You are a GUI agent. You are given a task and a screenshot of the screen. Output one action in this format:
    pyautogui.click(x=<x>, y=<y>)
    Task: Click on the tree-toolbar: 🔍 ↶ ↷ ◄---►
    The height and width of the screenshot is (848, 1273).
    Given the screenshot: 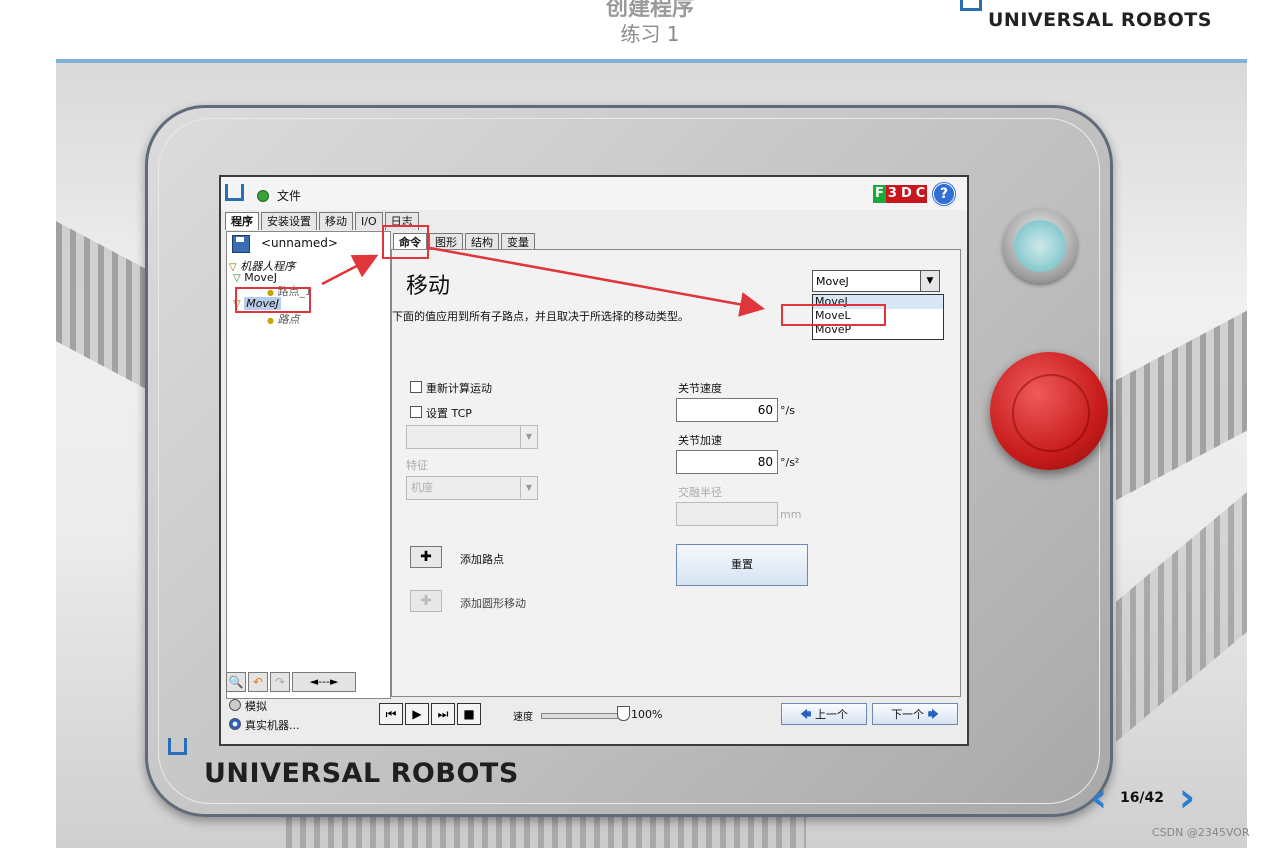 What is the action you would take?
    pyautogui.click(x=291, y=682)
    